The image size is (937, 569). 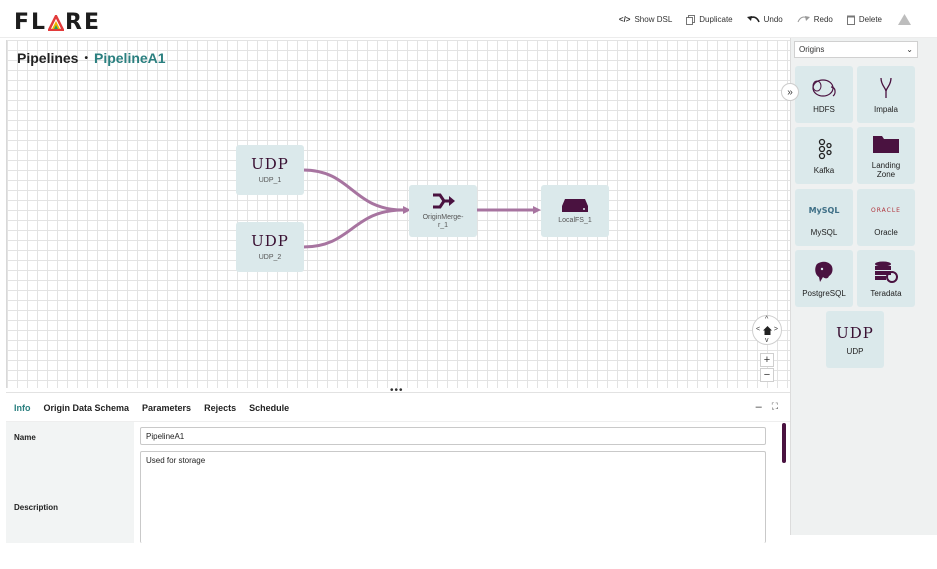 I want to click on node-udp-1-label: UDP_1, so click(x=270, y=180).